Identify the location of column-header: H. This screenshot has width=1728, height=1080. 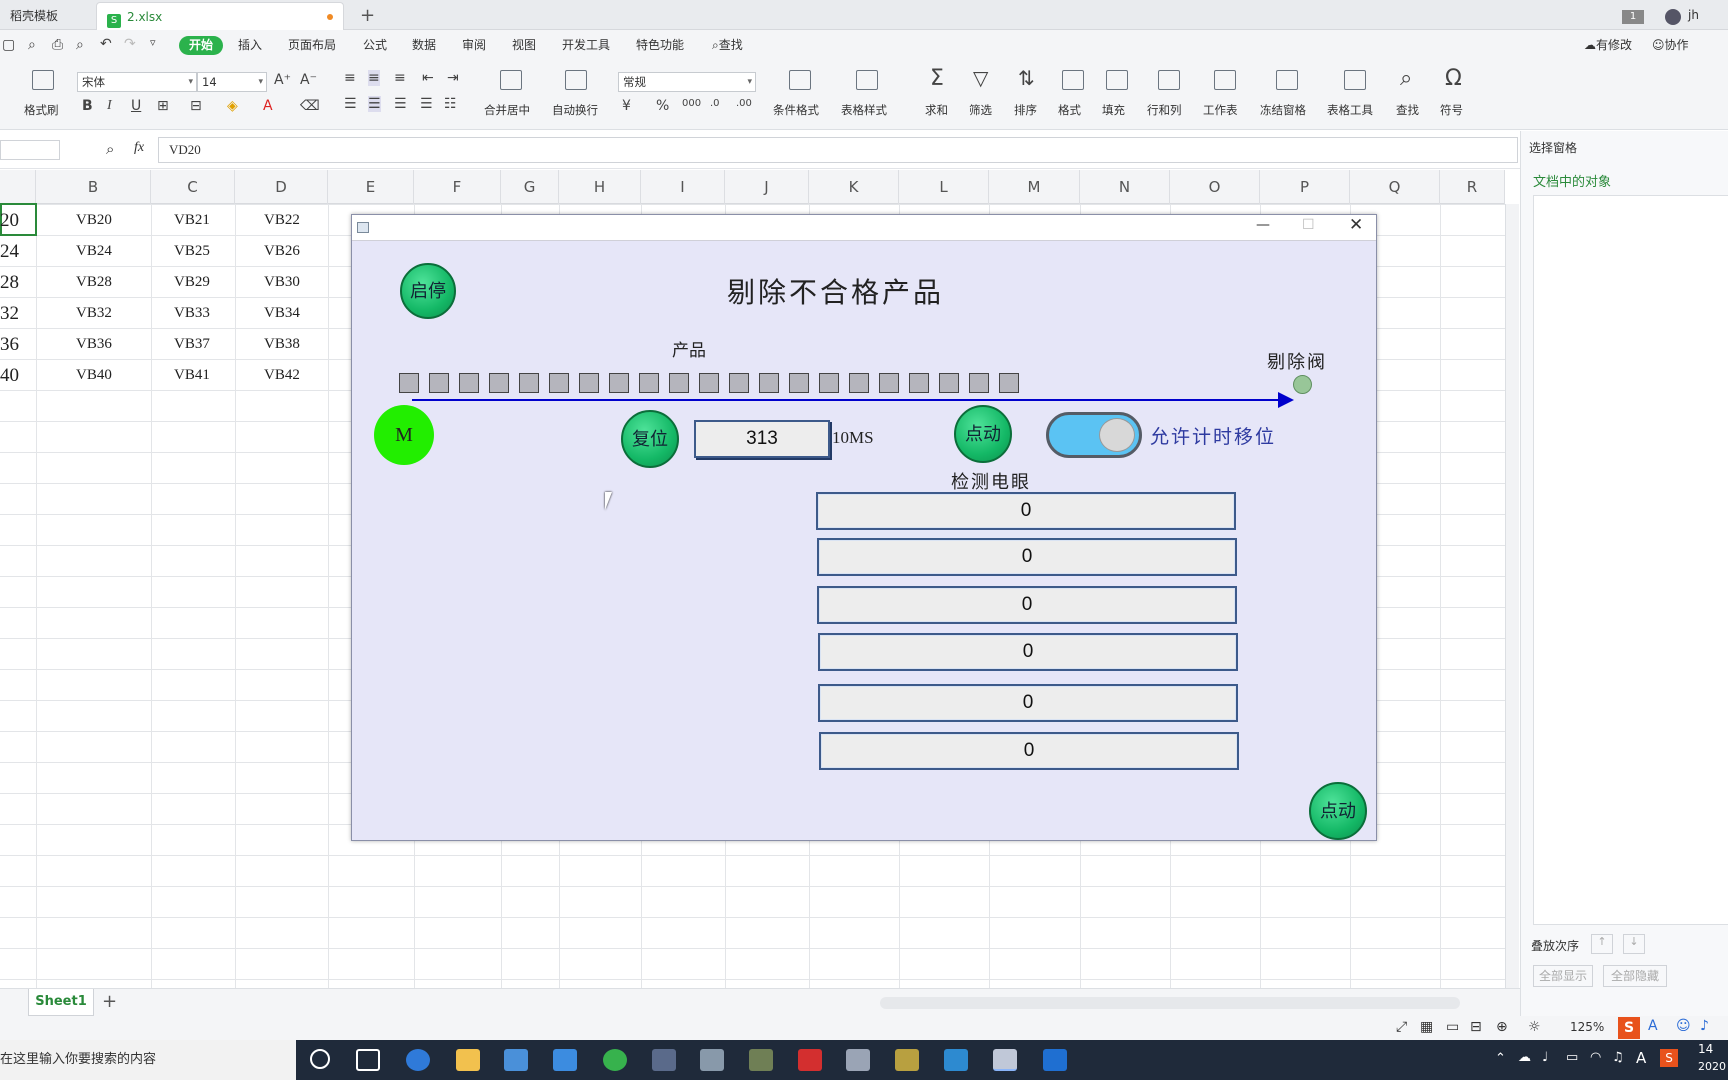
(600, 187).